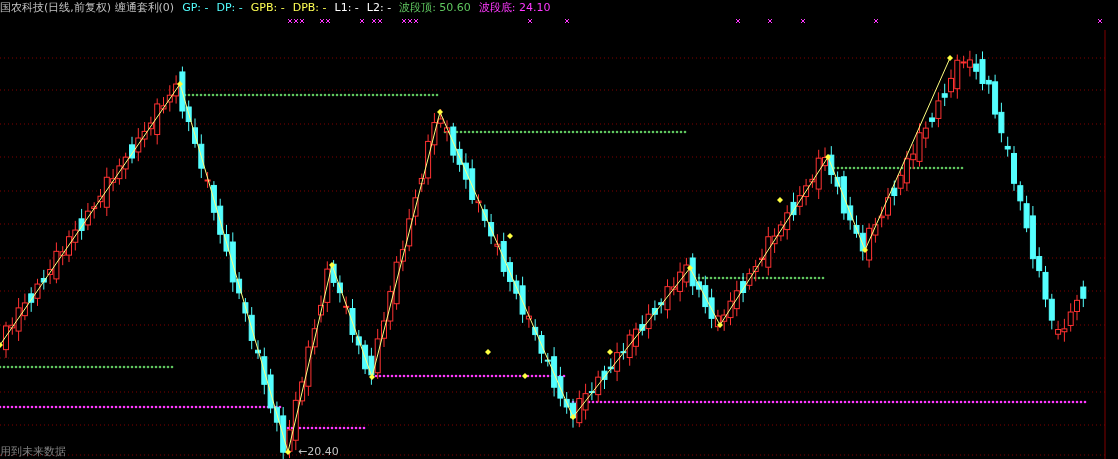 This screenshot has height=459, width=1118. What do you see at coordinates (514, 8) in the screenshot?
I see `indicator-value: 波段底: 24.10` at bounding box center [514, 8].